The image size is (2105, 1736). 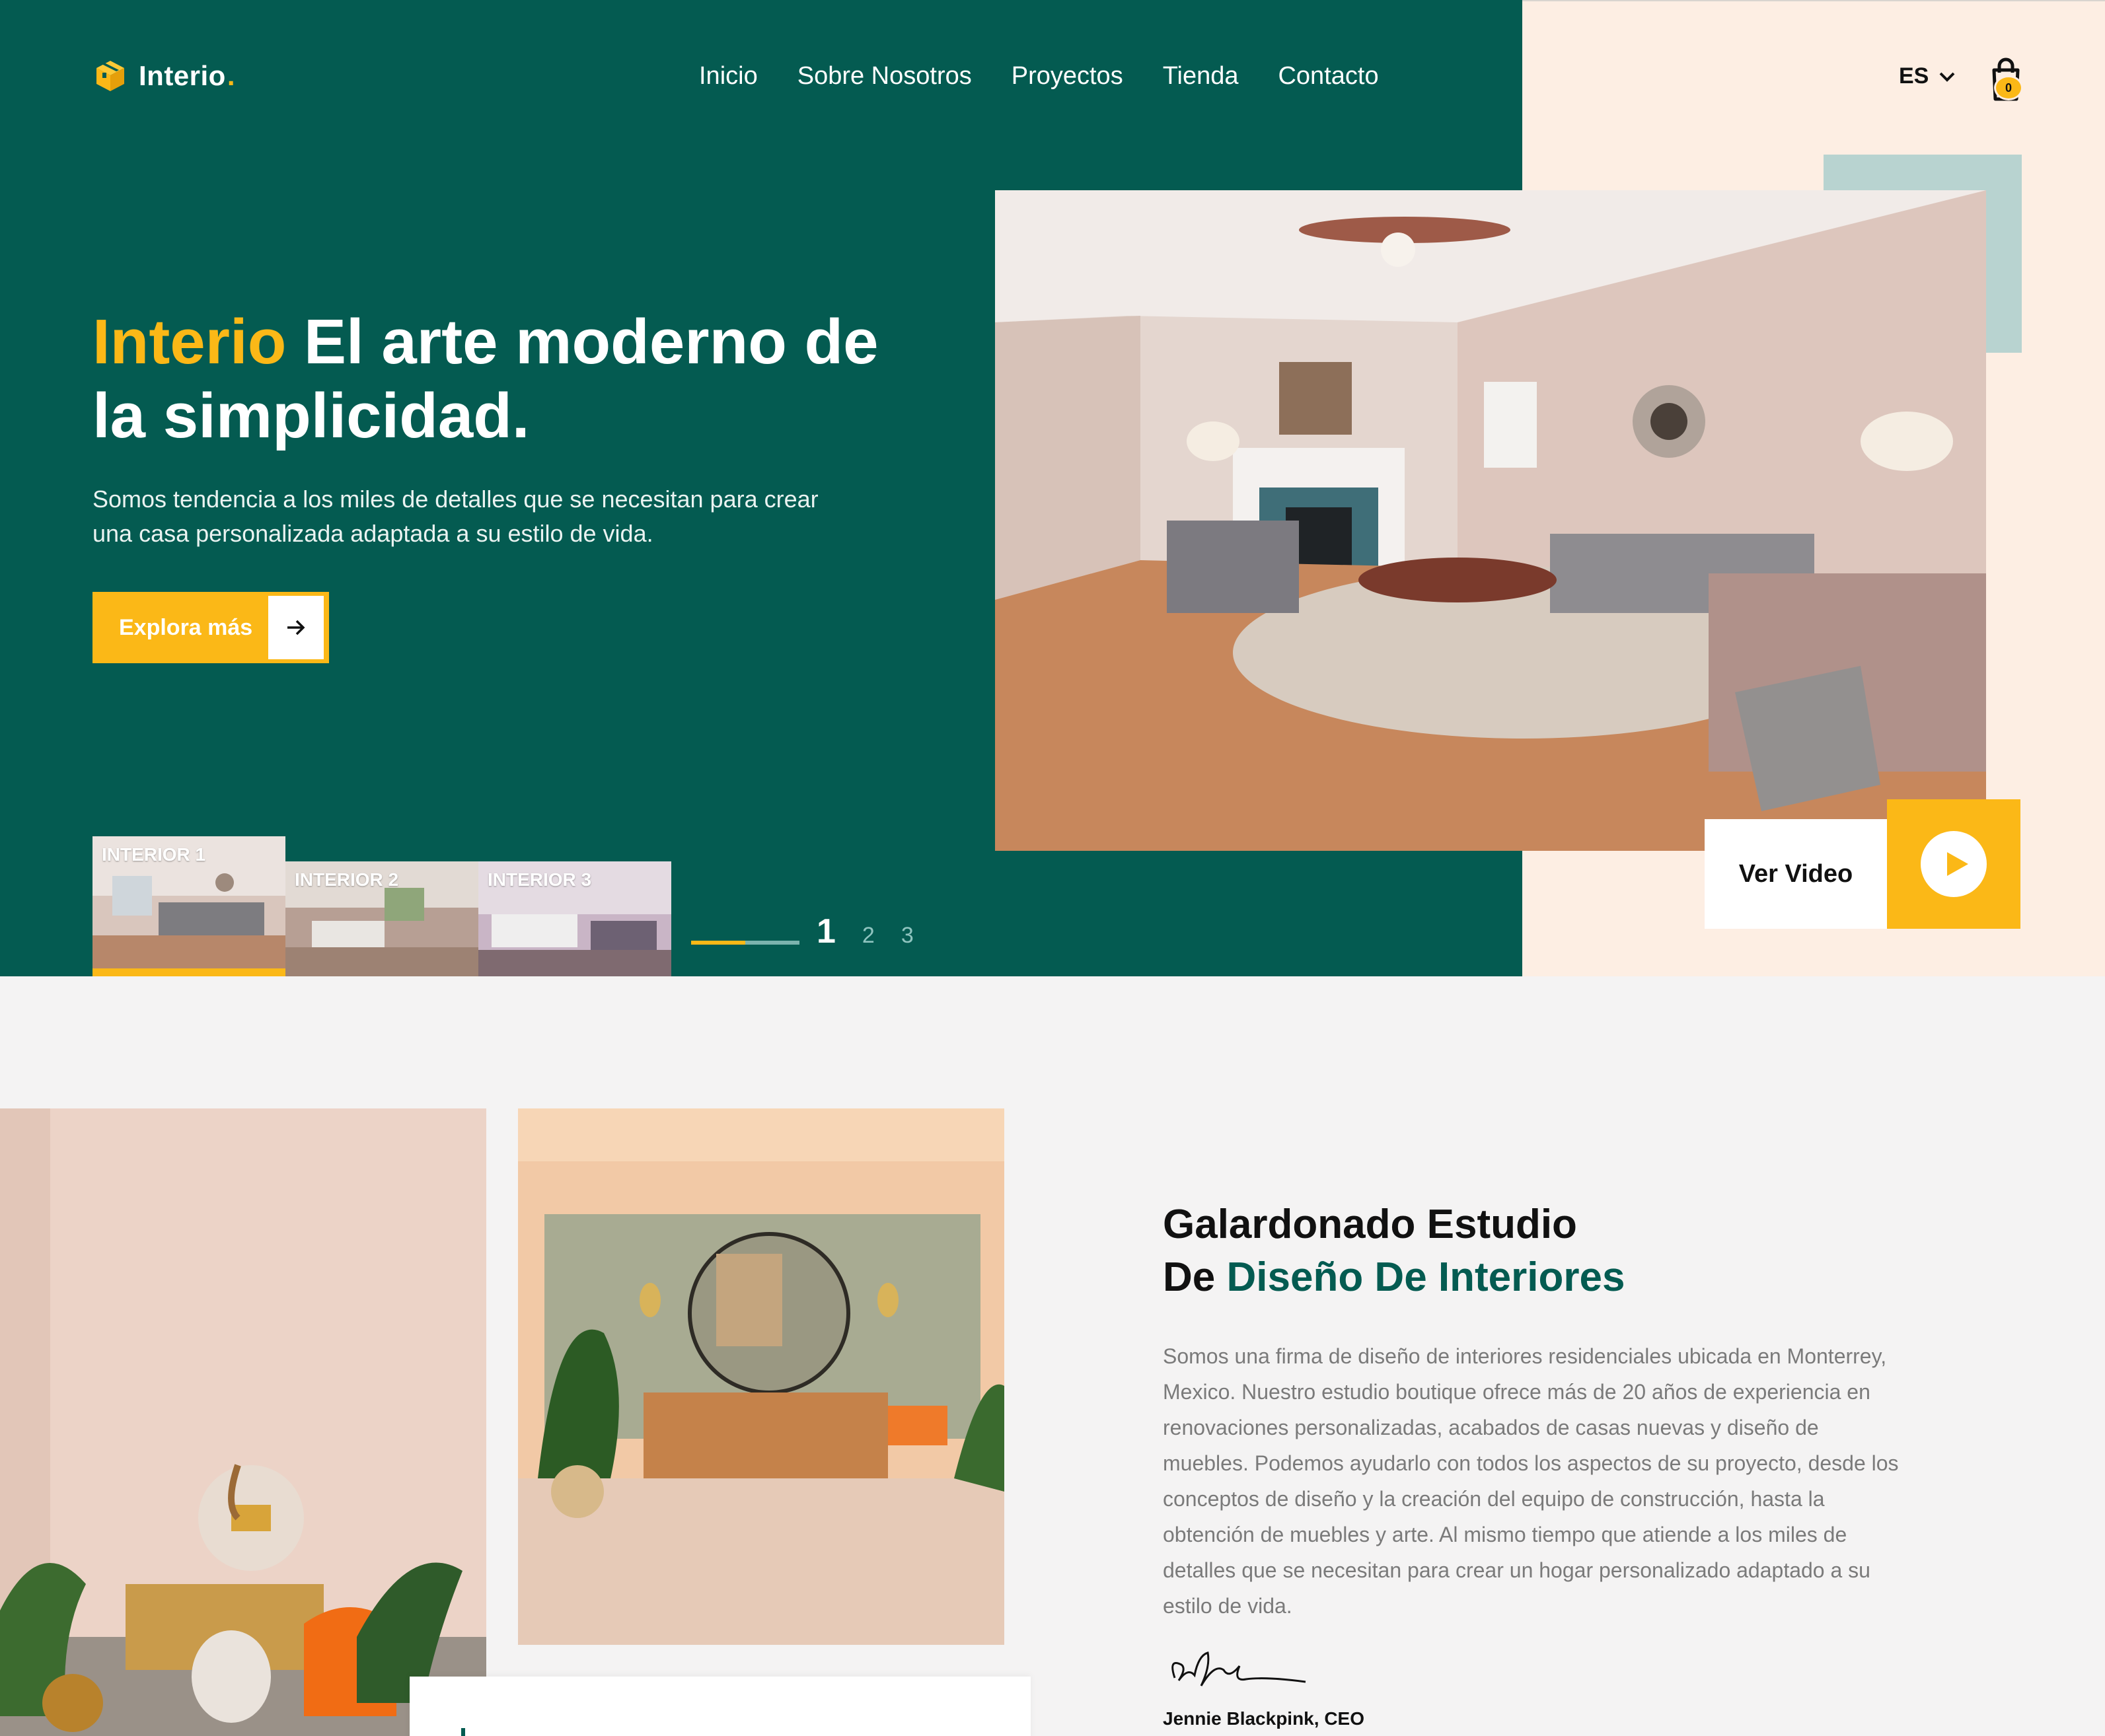 What do you see at coordinates (1914, 76) in the screenshot?
I see `language-label: ES` at bounding box center [1914, 76].